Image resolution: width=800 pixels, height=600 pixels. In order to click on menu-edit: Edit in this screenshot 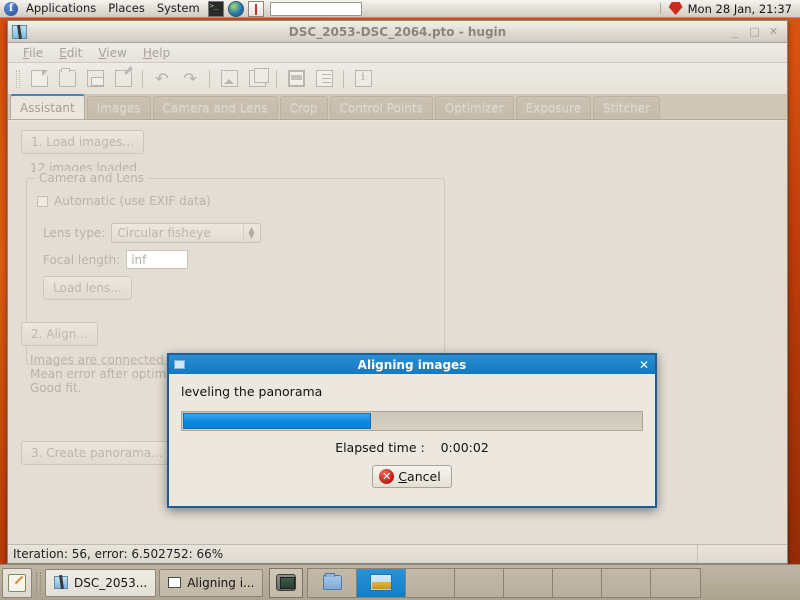, I will do `click(70, 53)`.